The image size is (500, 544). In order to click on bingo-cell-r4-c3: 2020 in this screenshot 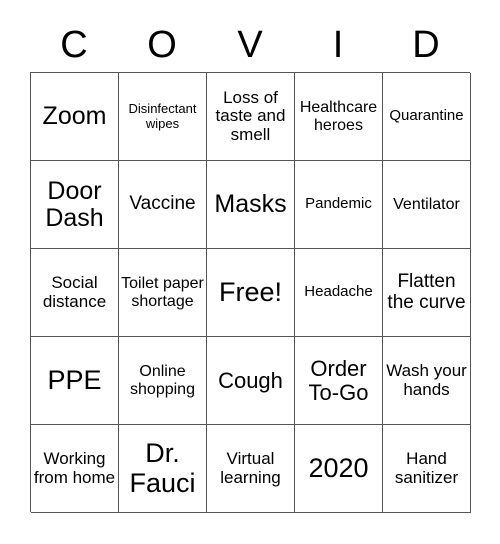, I will do `click(339, 469)`.